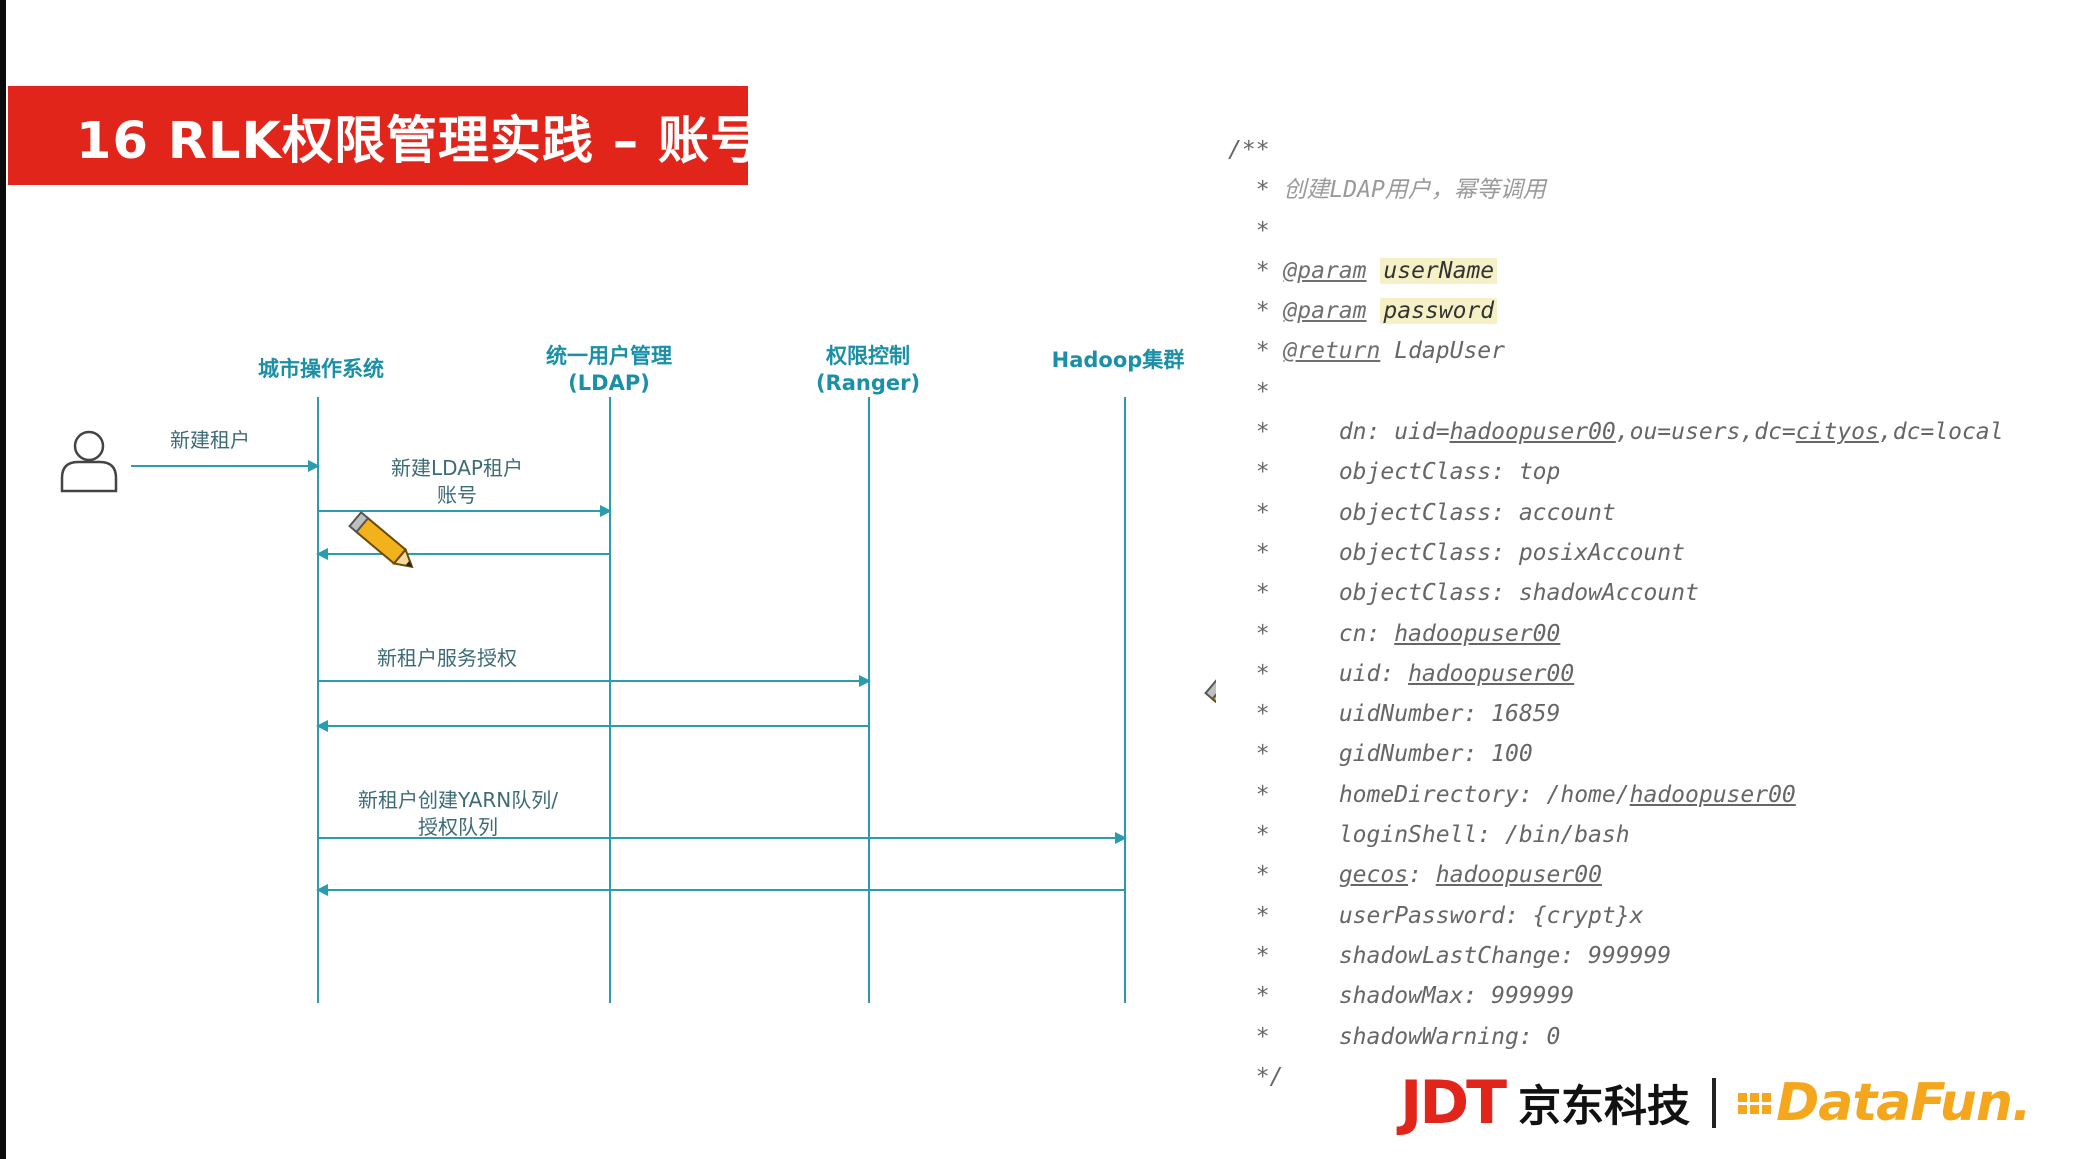  What do you see at coordinates (1477, 593) in the screenshot?
I see `code-line: * objectClass: shadowAccount` at bounding box center [1477, 593].